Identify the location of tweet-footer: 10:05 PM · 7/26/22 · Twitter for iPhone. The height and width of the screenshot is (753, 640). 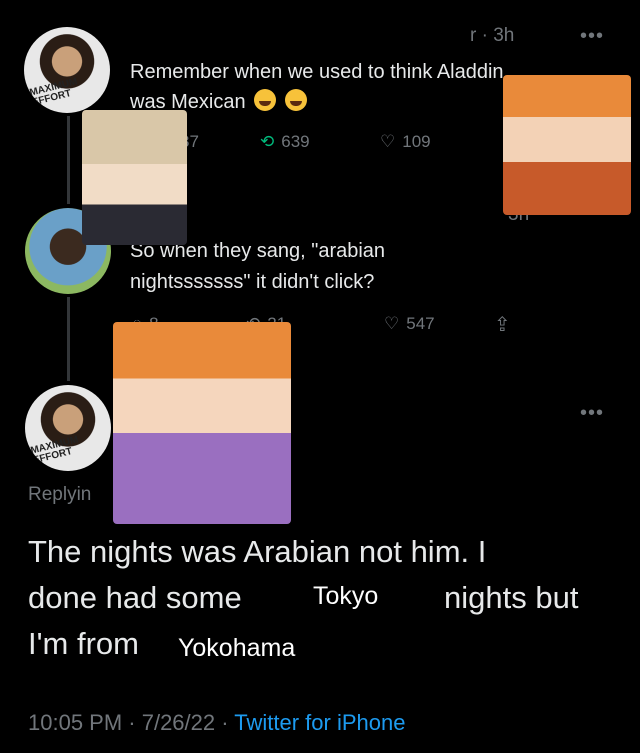
(216, 723).